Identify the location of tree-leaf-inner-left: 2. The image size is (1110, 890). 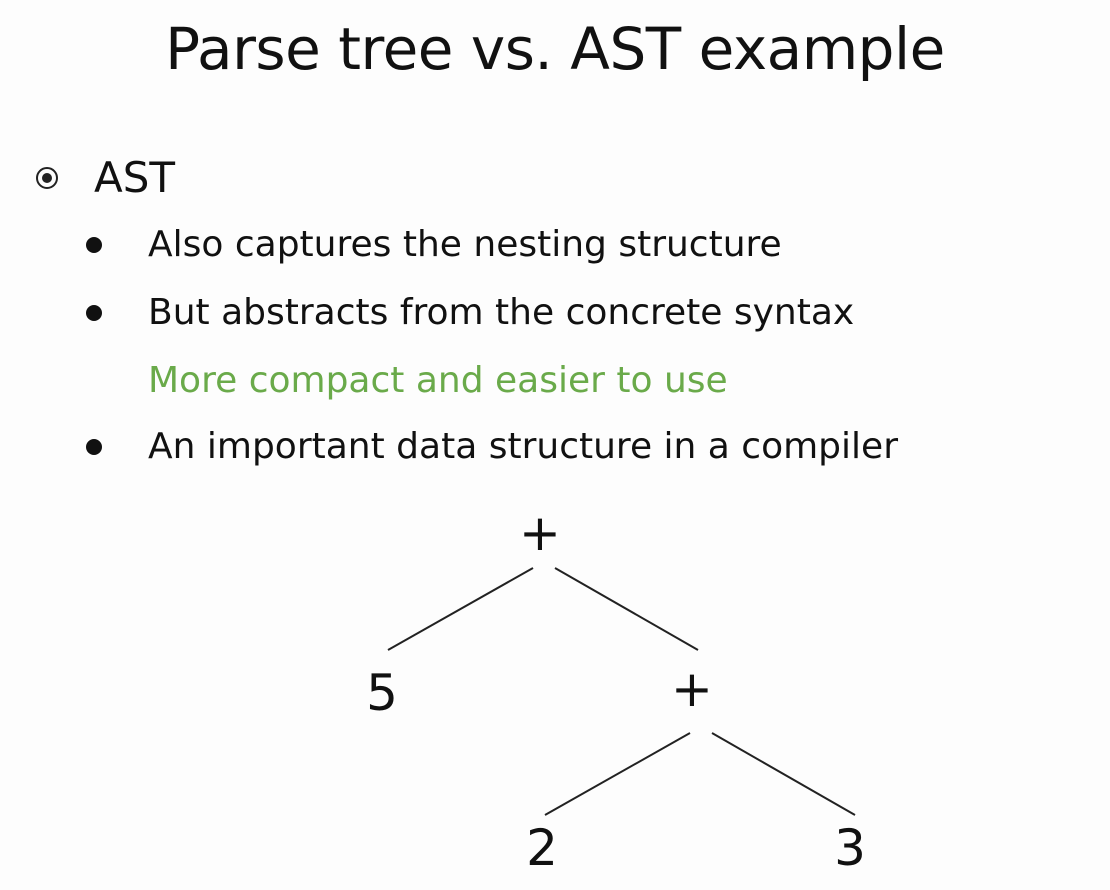
(542, 848).